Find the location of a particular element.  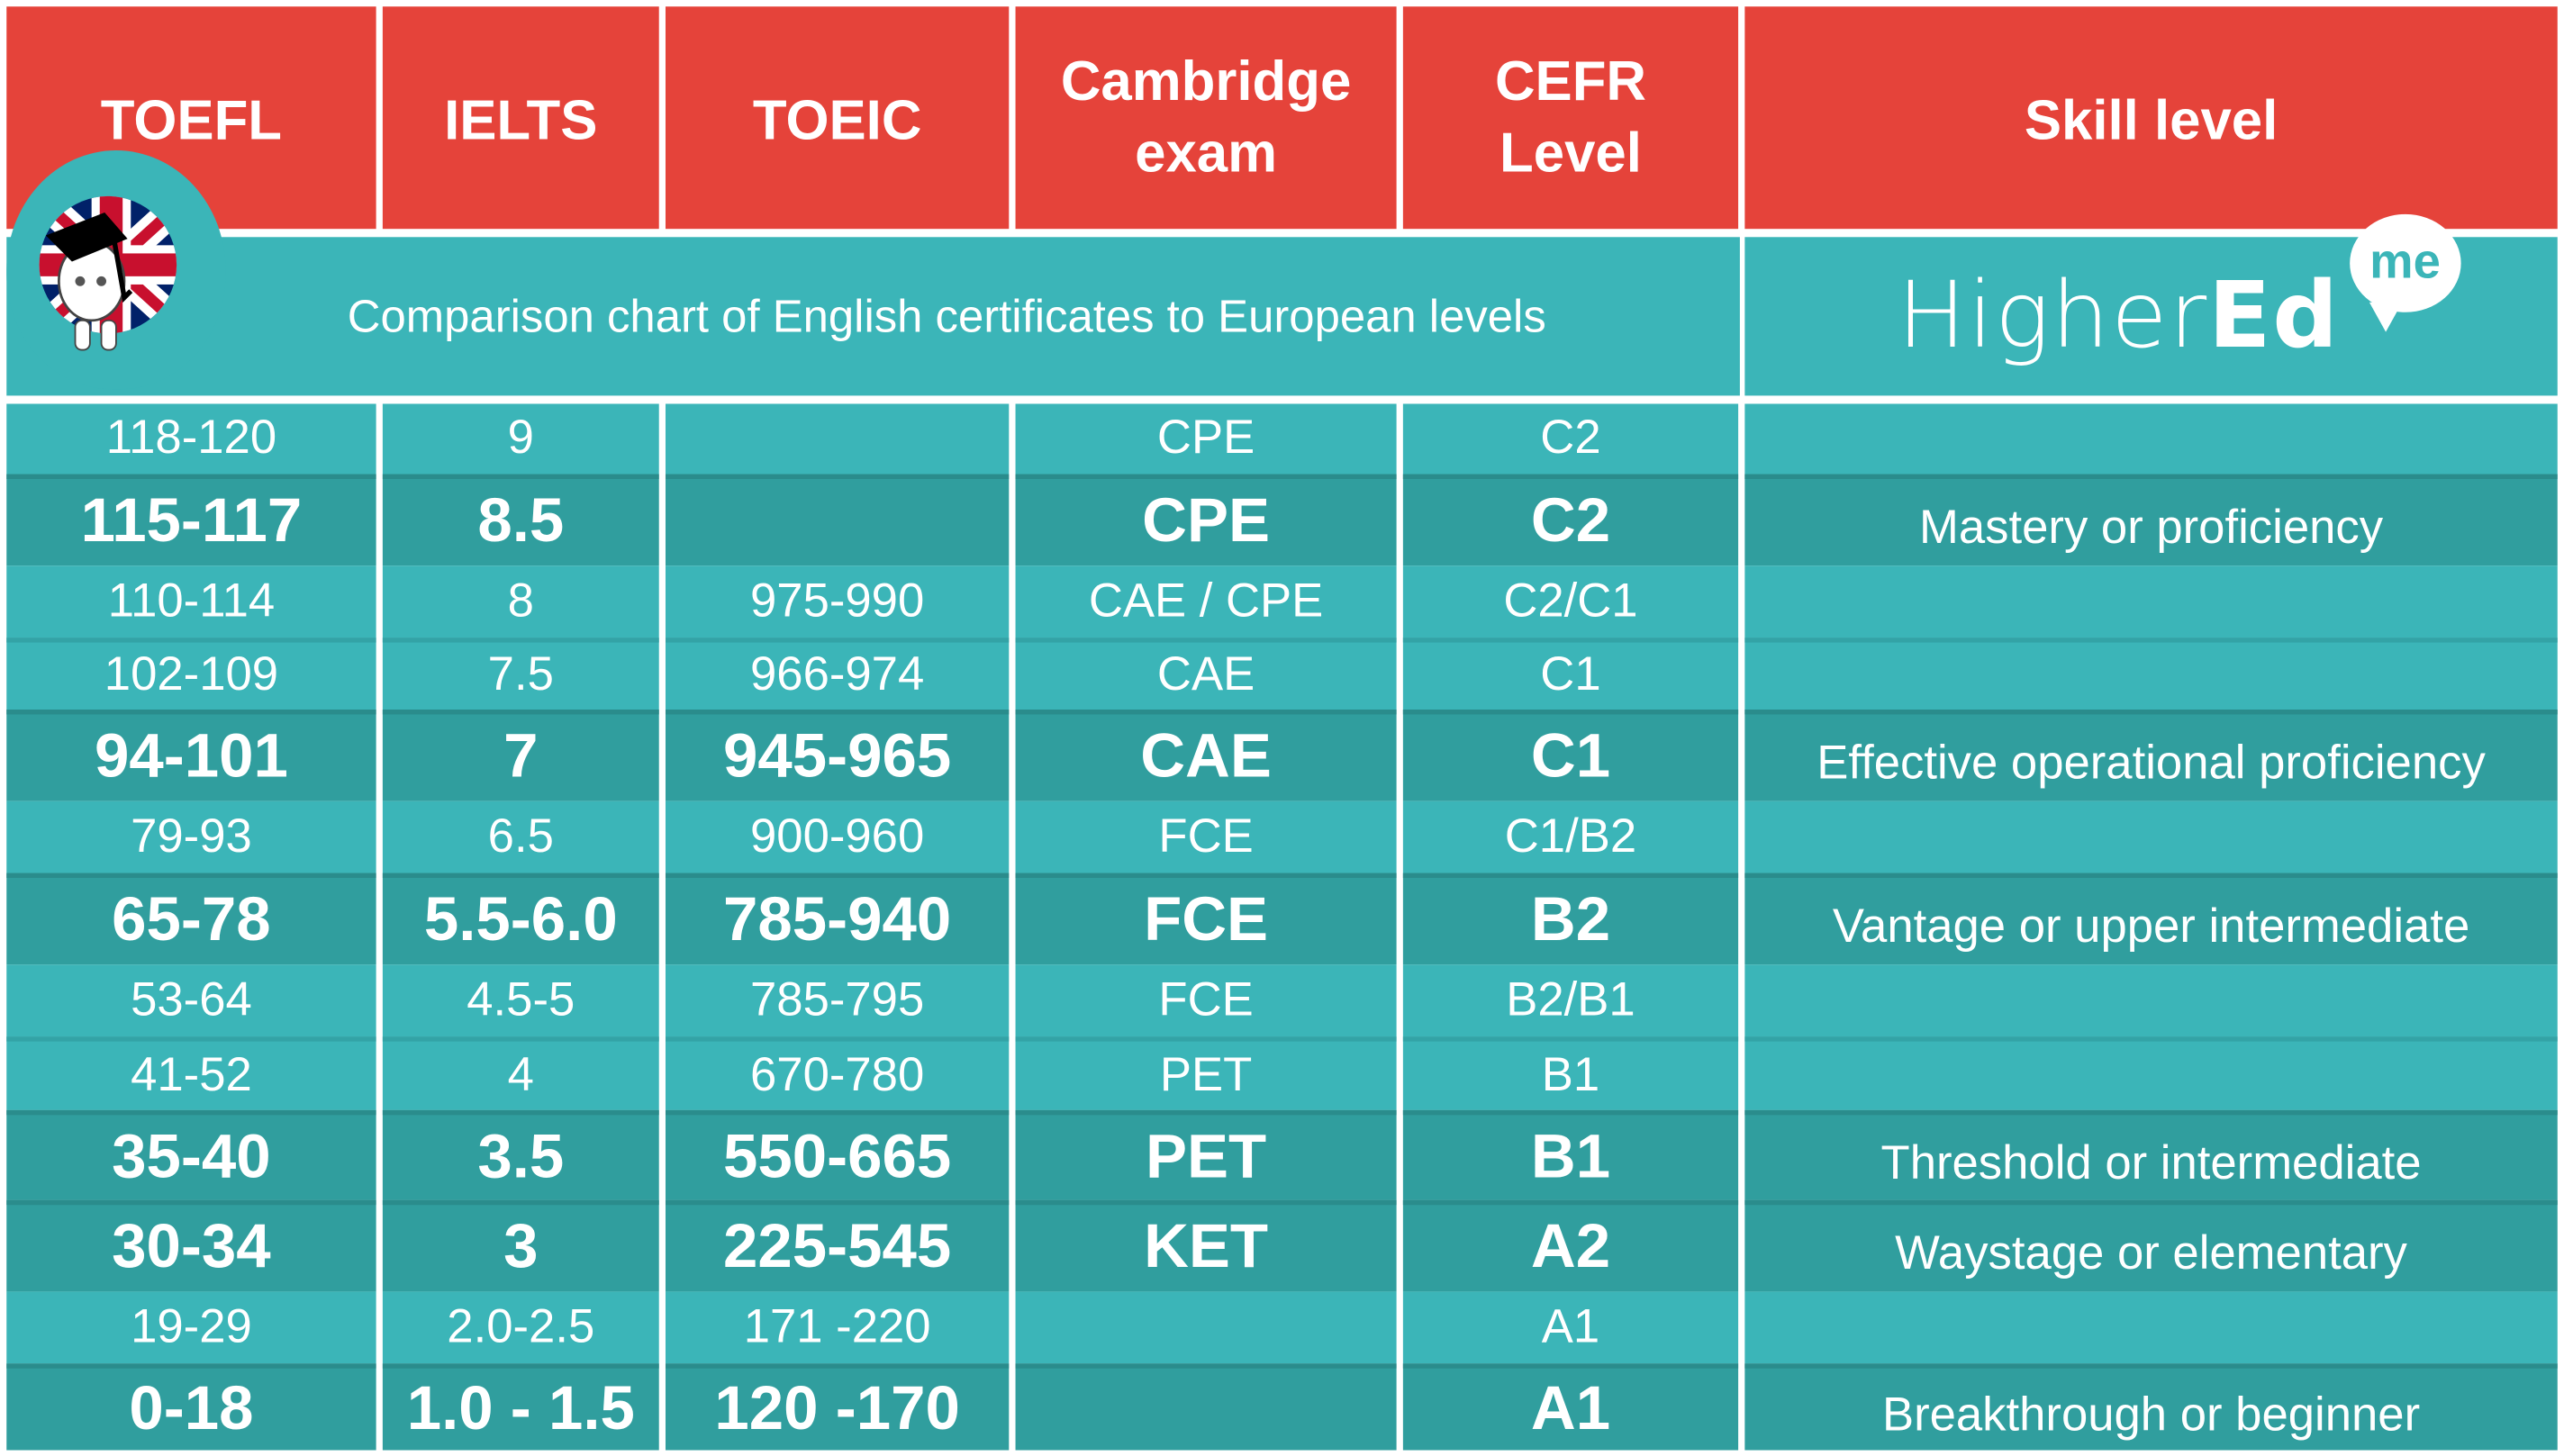

brand-logo: HigherEd me is located at coordinates (2151, 305).